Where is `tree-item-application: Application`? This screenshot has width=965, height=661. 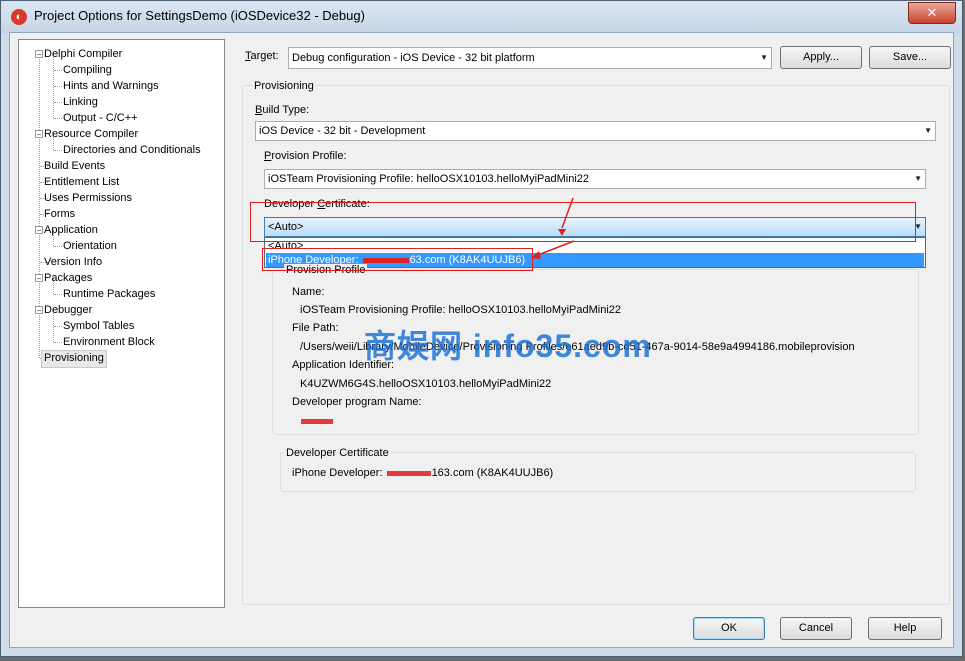
tree-item-application: Application is located at coordinates (71, 230).